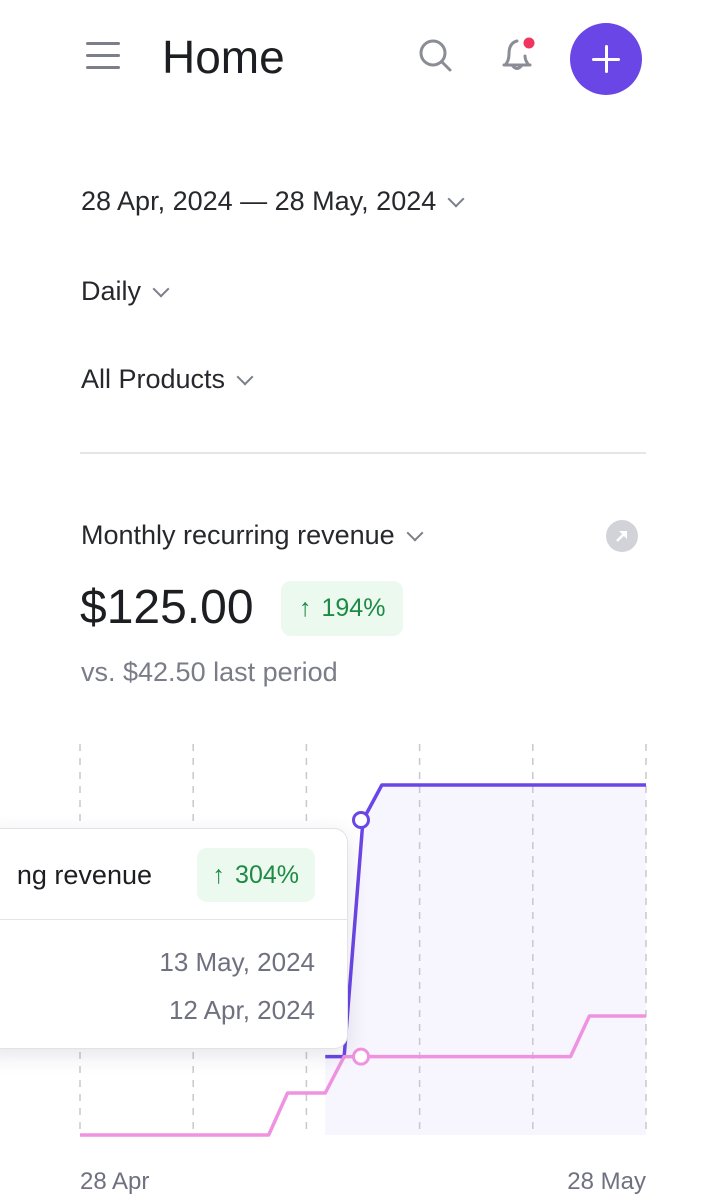  Describe the element at coordinates (104, 56) in the screenshot. I see `menu-icon` at that location.